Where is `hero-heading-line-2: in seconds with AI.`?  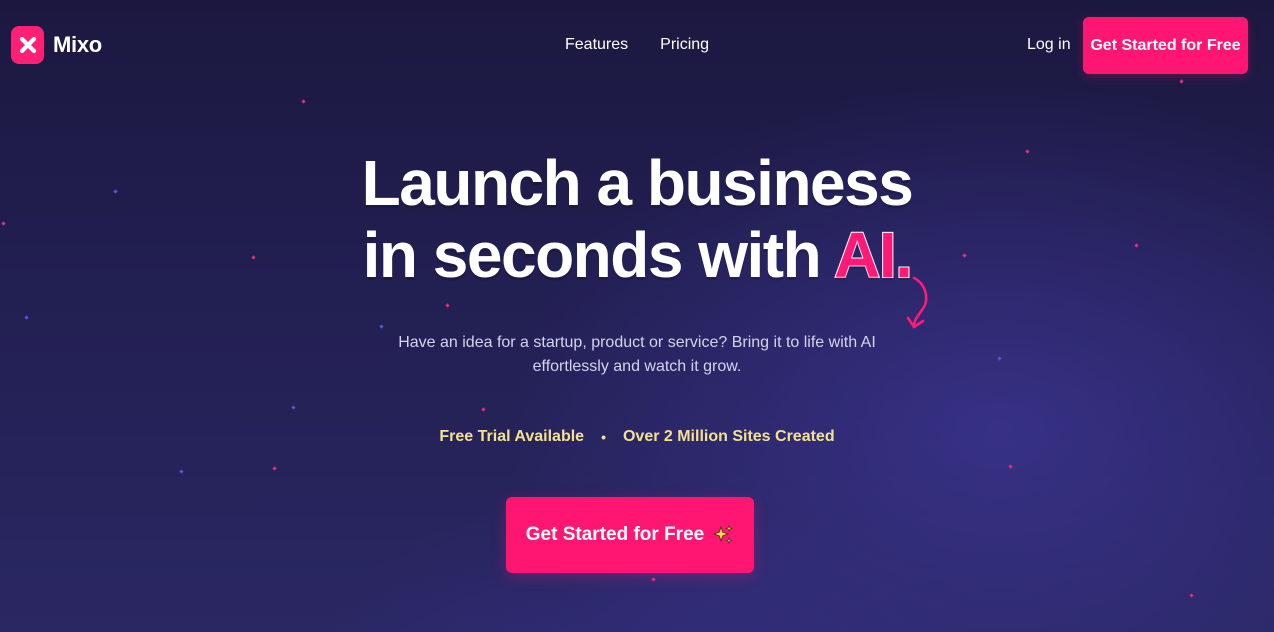 hero-heading-line-2: in seconds with AI. is located at coordinates (637, 255).